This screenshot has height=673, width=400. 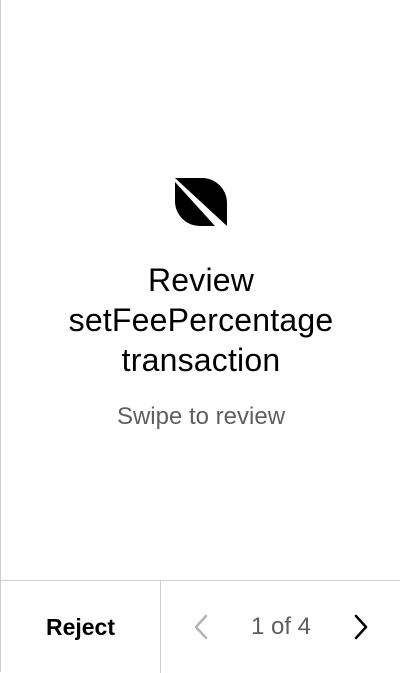 What do you see at coordinates (201, 416) in the screenshot?
I see `swipe-hint: Swipe to review` at bounding box center [201, 416].